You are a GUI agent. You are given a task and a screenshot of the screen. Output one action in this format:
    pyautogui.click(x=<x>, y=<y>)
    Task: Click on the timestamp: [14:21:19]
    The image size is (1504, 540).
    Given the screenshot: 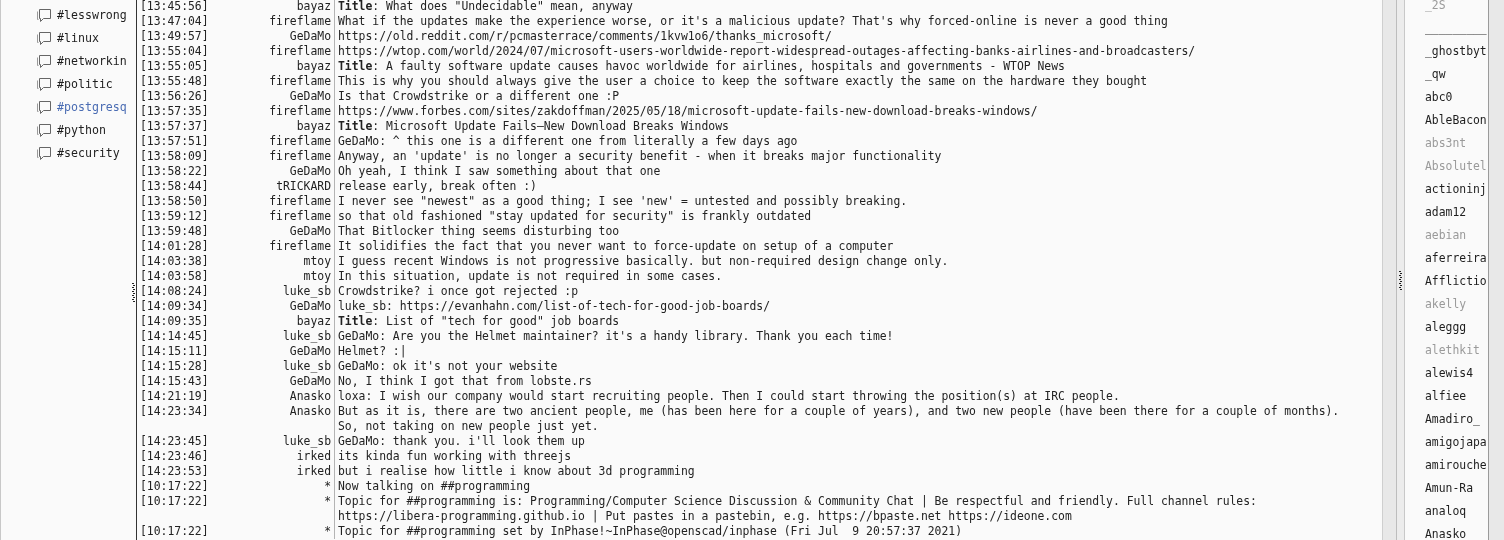 What is the action you would take?
    pyautogui.click(x=175, y=396)
    